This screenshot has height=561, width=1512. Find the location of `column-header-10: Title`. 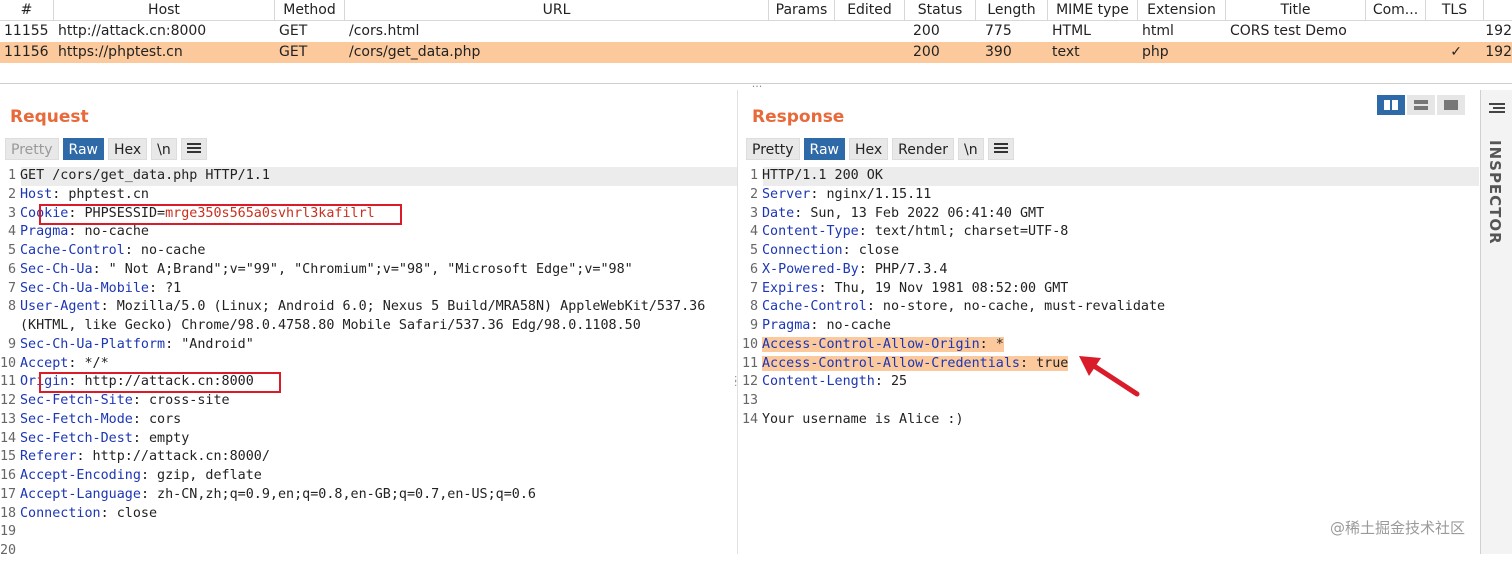

column-header-10: Title is located at coordinates (1296, 10).